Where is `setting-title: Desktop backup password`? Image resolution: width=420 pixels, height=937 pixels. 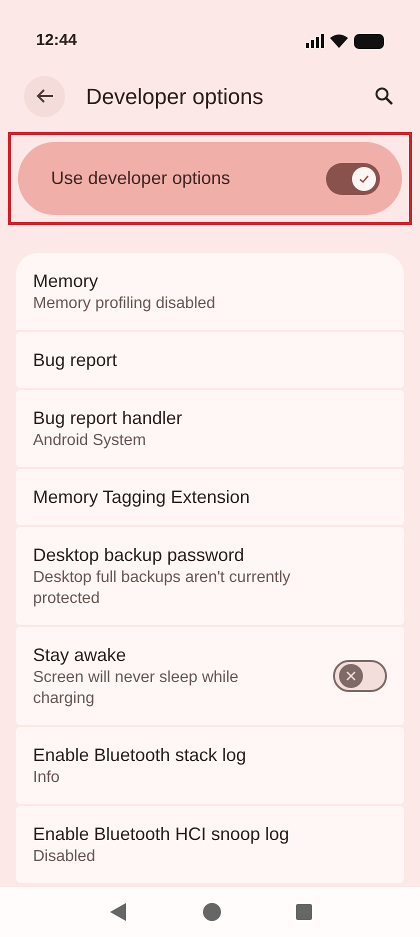
setting-title: Desktop backup password is located at coordinates (139, 555).